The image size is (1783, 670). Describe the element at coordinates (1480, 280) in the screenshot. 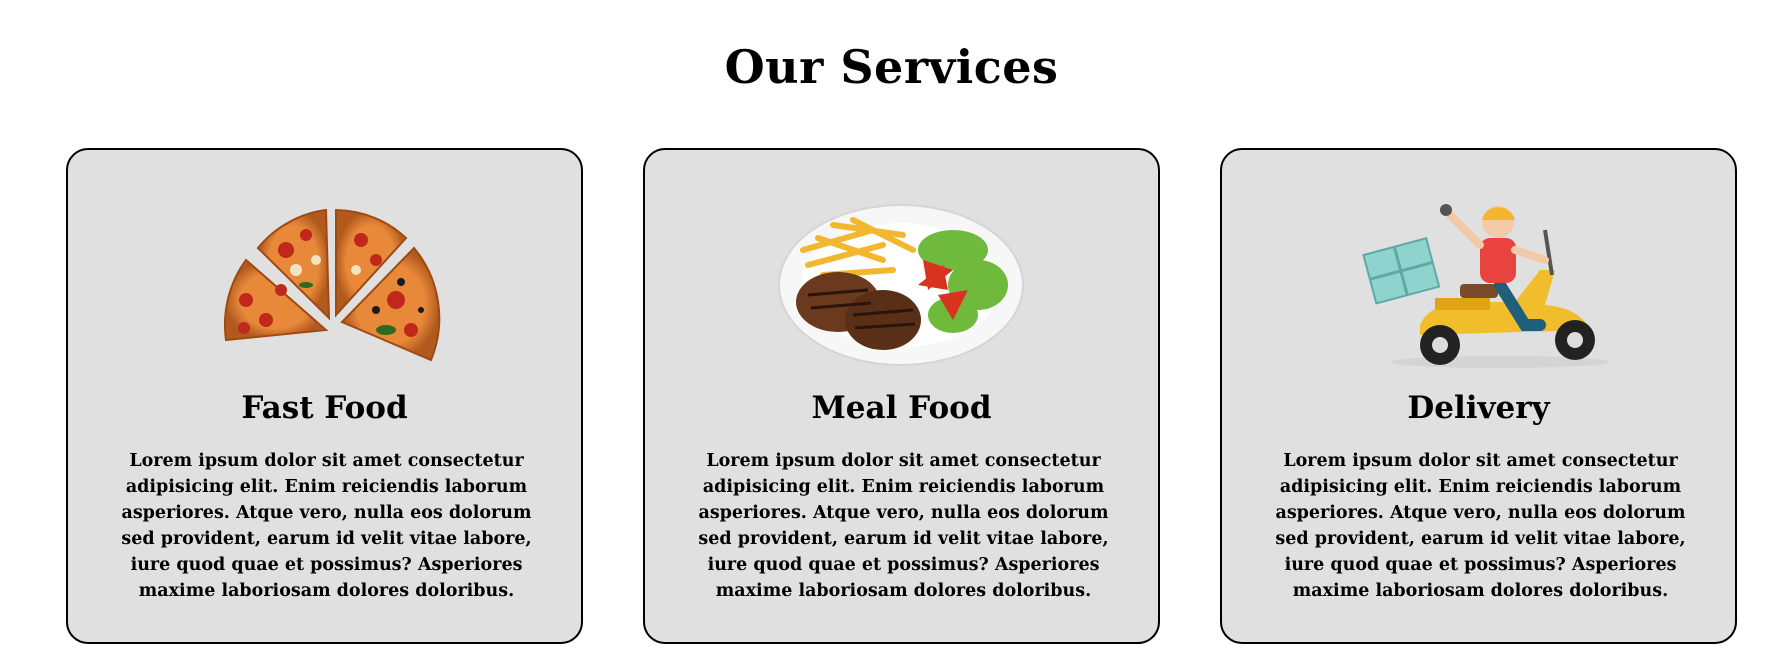

I see `delivery-scooter-image` at that location.